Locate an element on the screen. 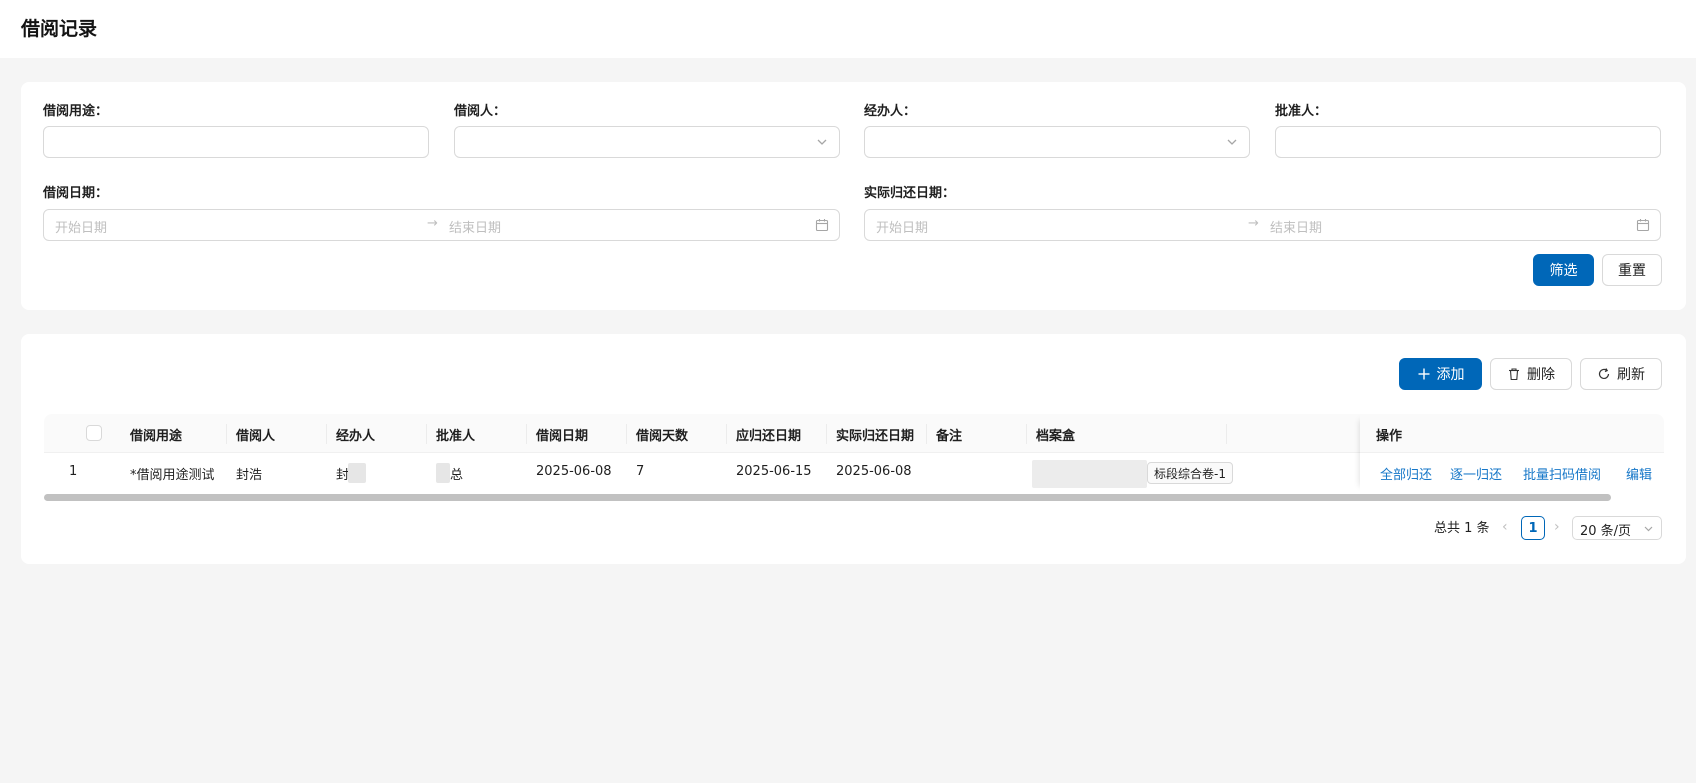  cell-purpose: *借阅用途测试 is located at coordinates (172, 475).